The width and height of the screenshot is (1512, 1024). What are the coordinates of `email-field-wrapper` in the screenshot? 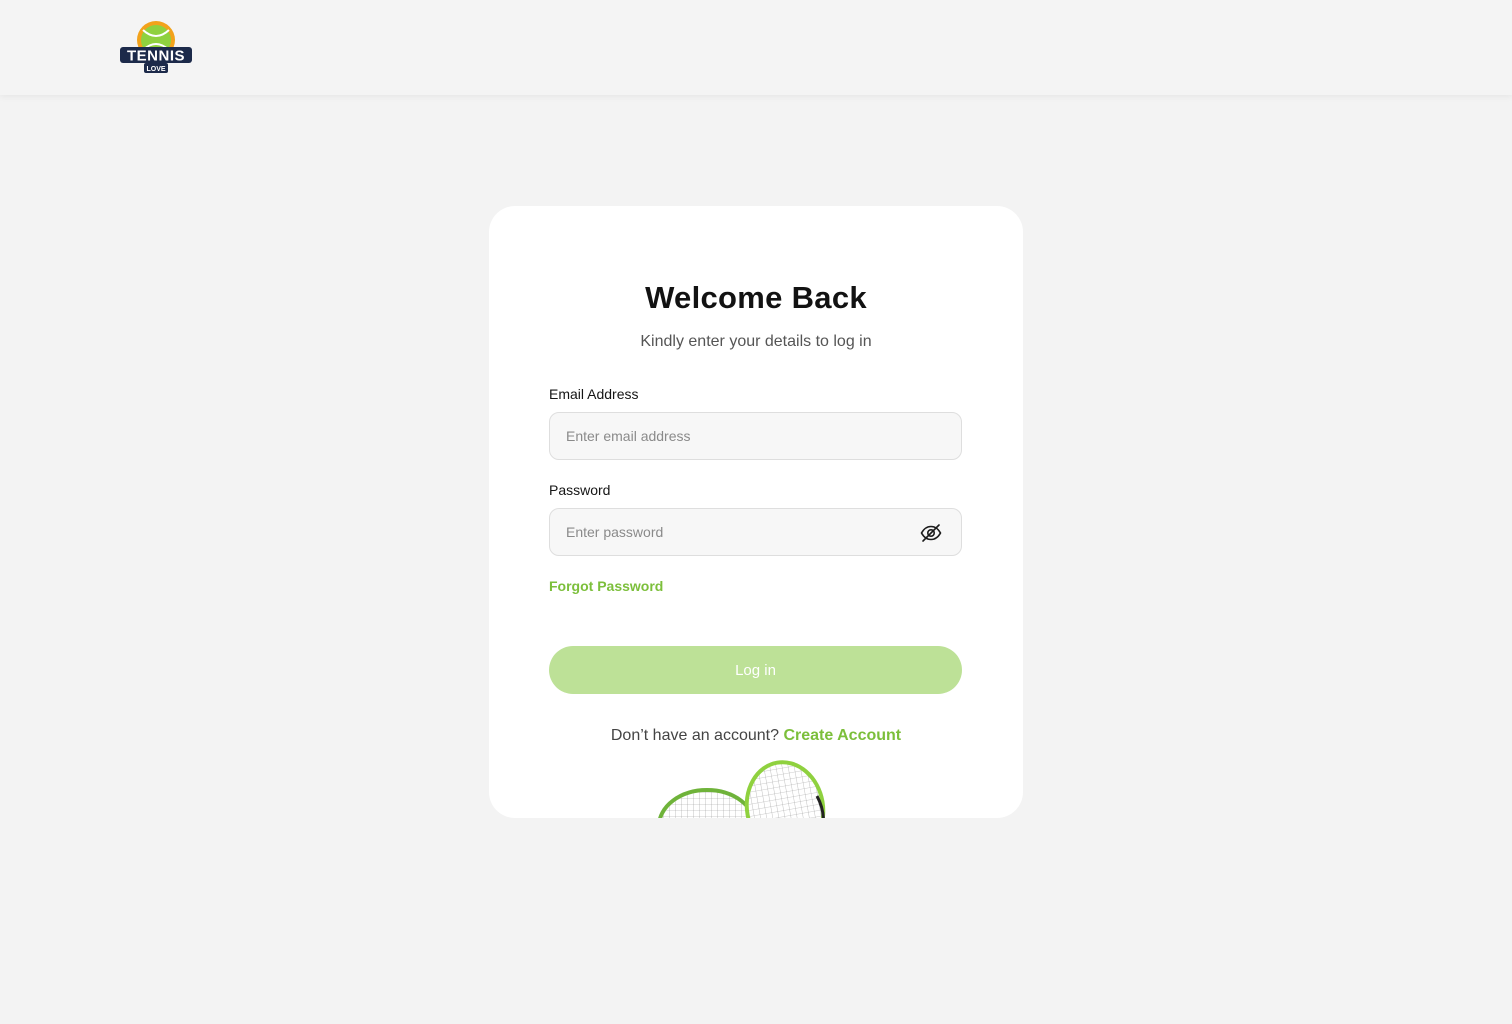 It's located at (755, 436).